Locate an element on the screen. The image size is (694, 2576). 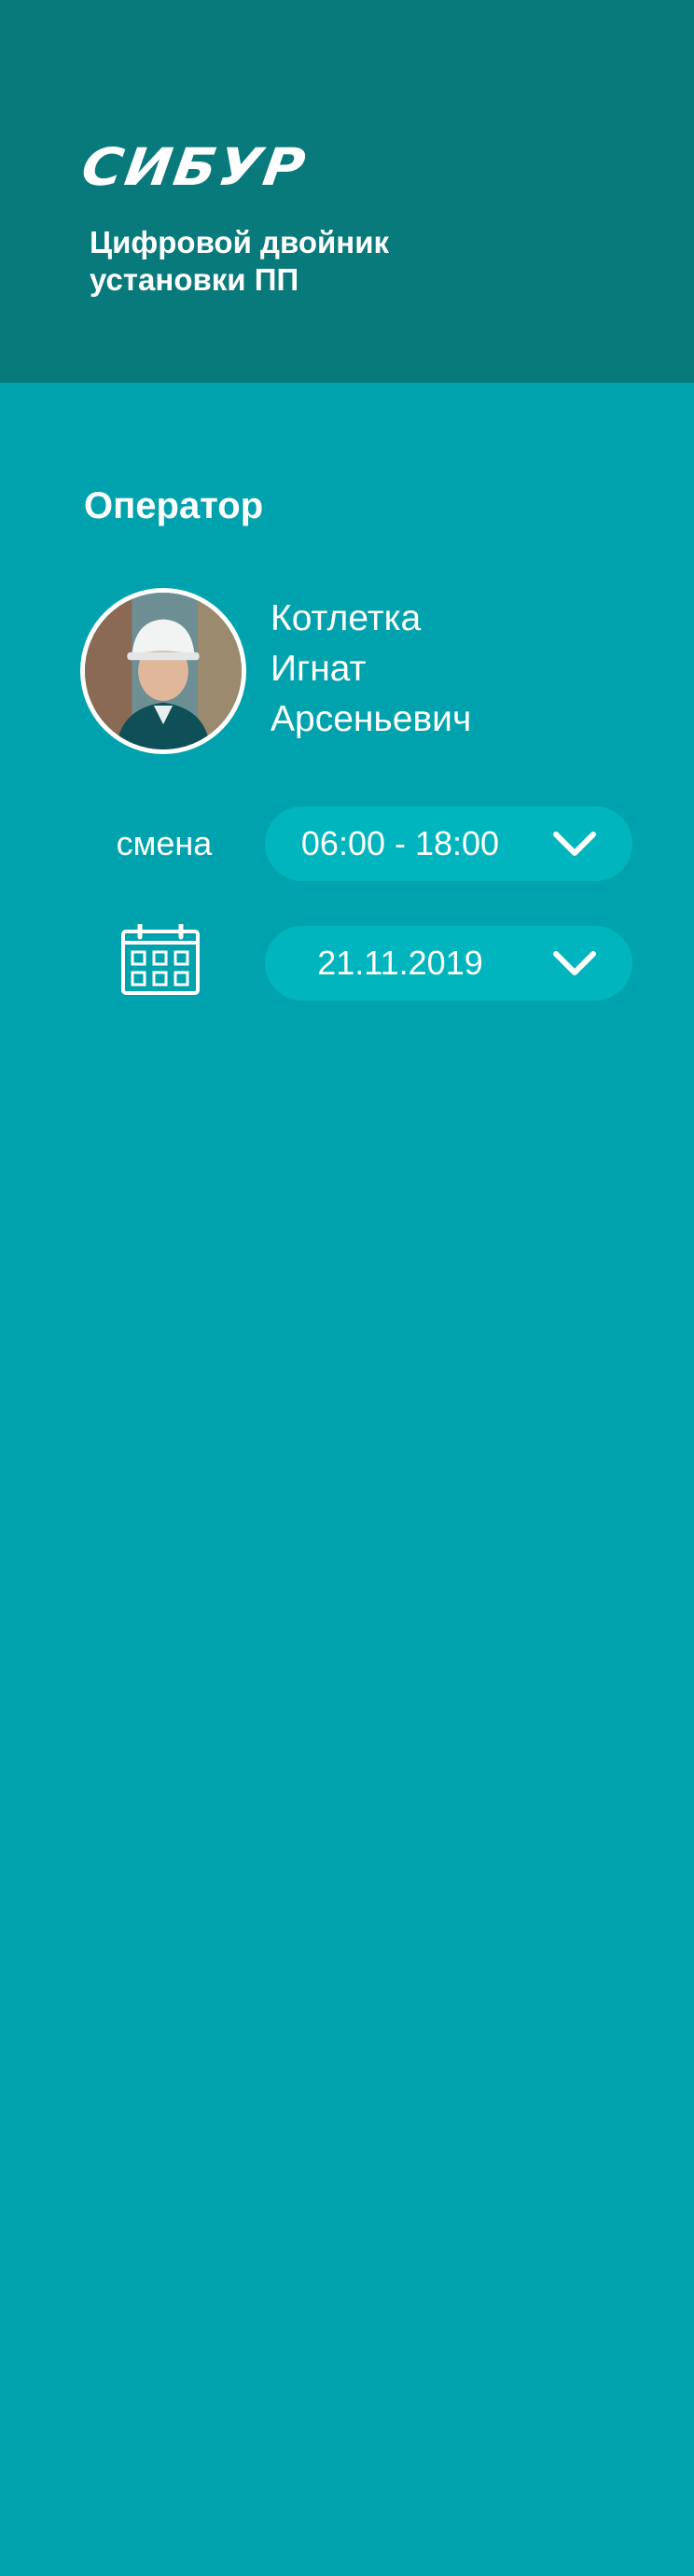
avatar-photo is located at coordinates (163, 671).